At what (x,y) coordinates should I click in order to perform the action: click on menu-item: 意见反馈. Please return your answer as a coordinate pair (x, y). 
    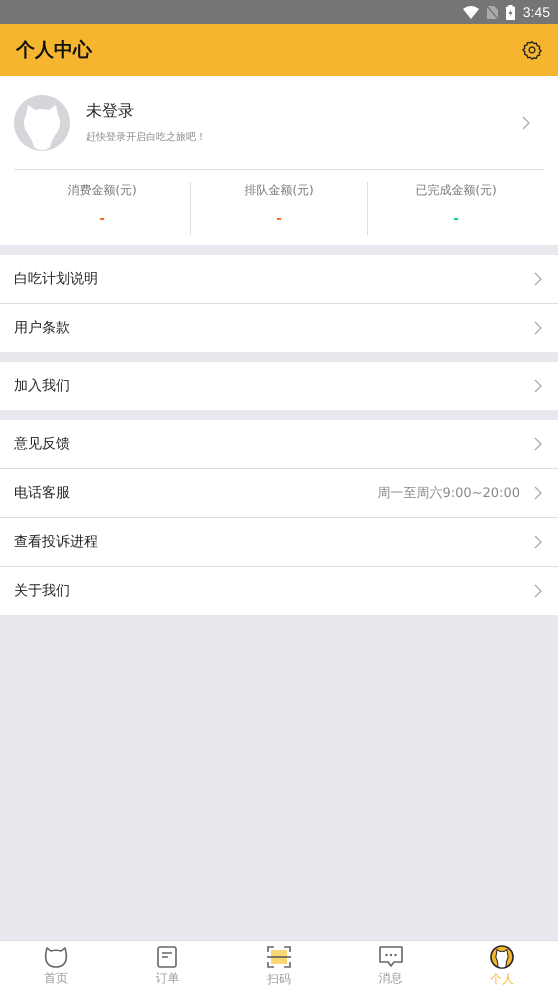
    Looking at the image, I should click on (279, 444).